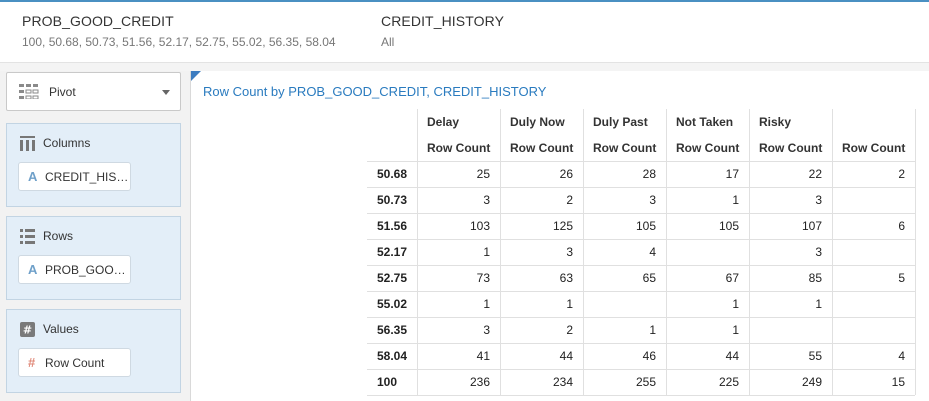 This screenshot has width=929, height=401. I want to click on table-cell: 5, so click(901, 278).